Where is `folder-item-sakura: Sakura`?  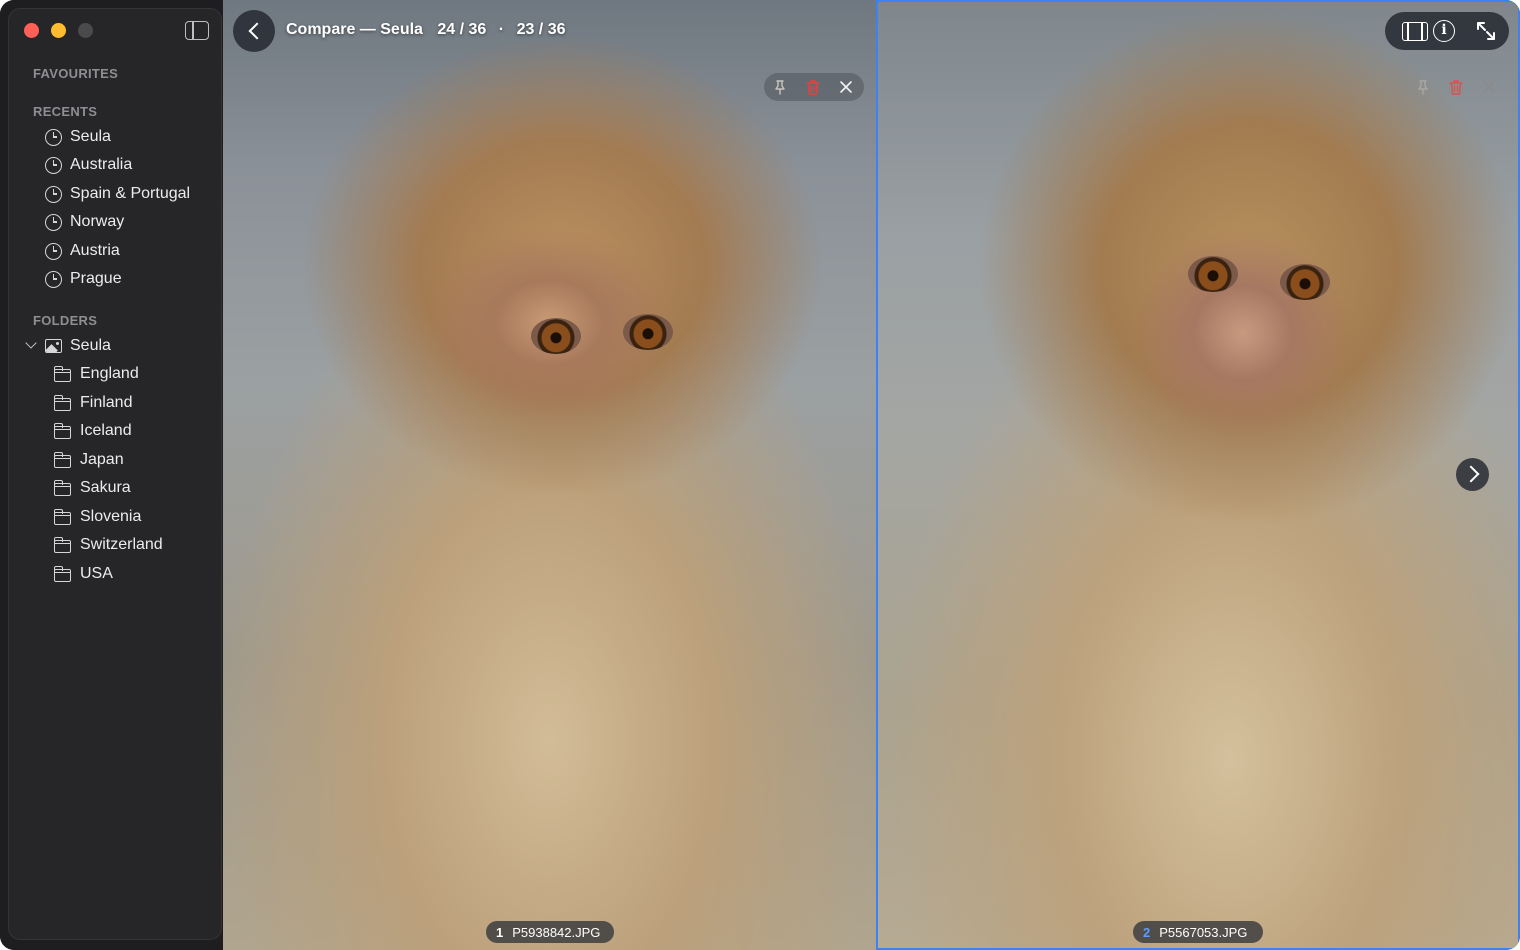 folder-item-sakura: Sakura is located at coordinates (92, 488).